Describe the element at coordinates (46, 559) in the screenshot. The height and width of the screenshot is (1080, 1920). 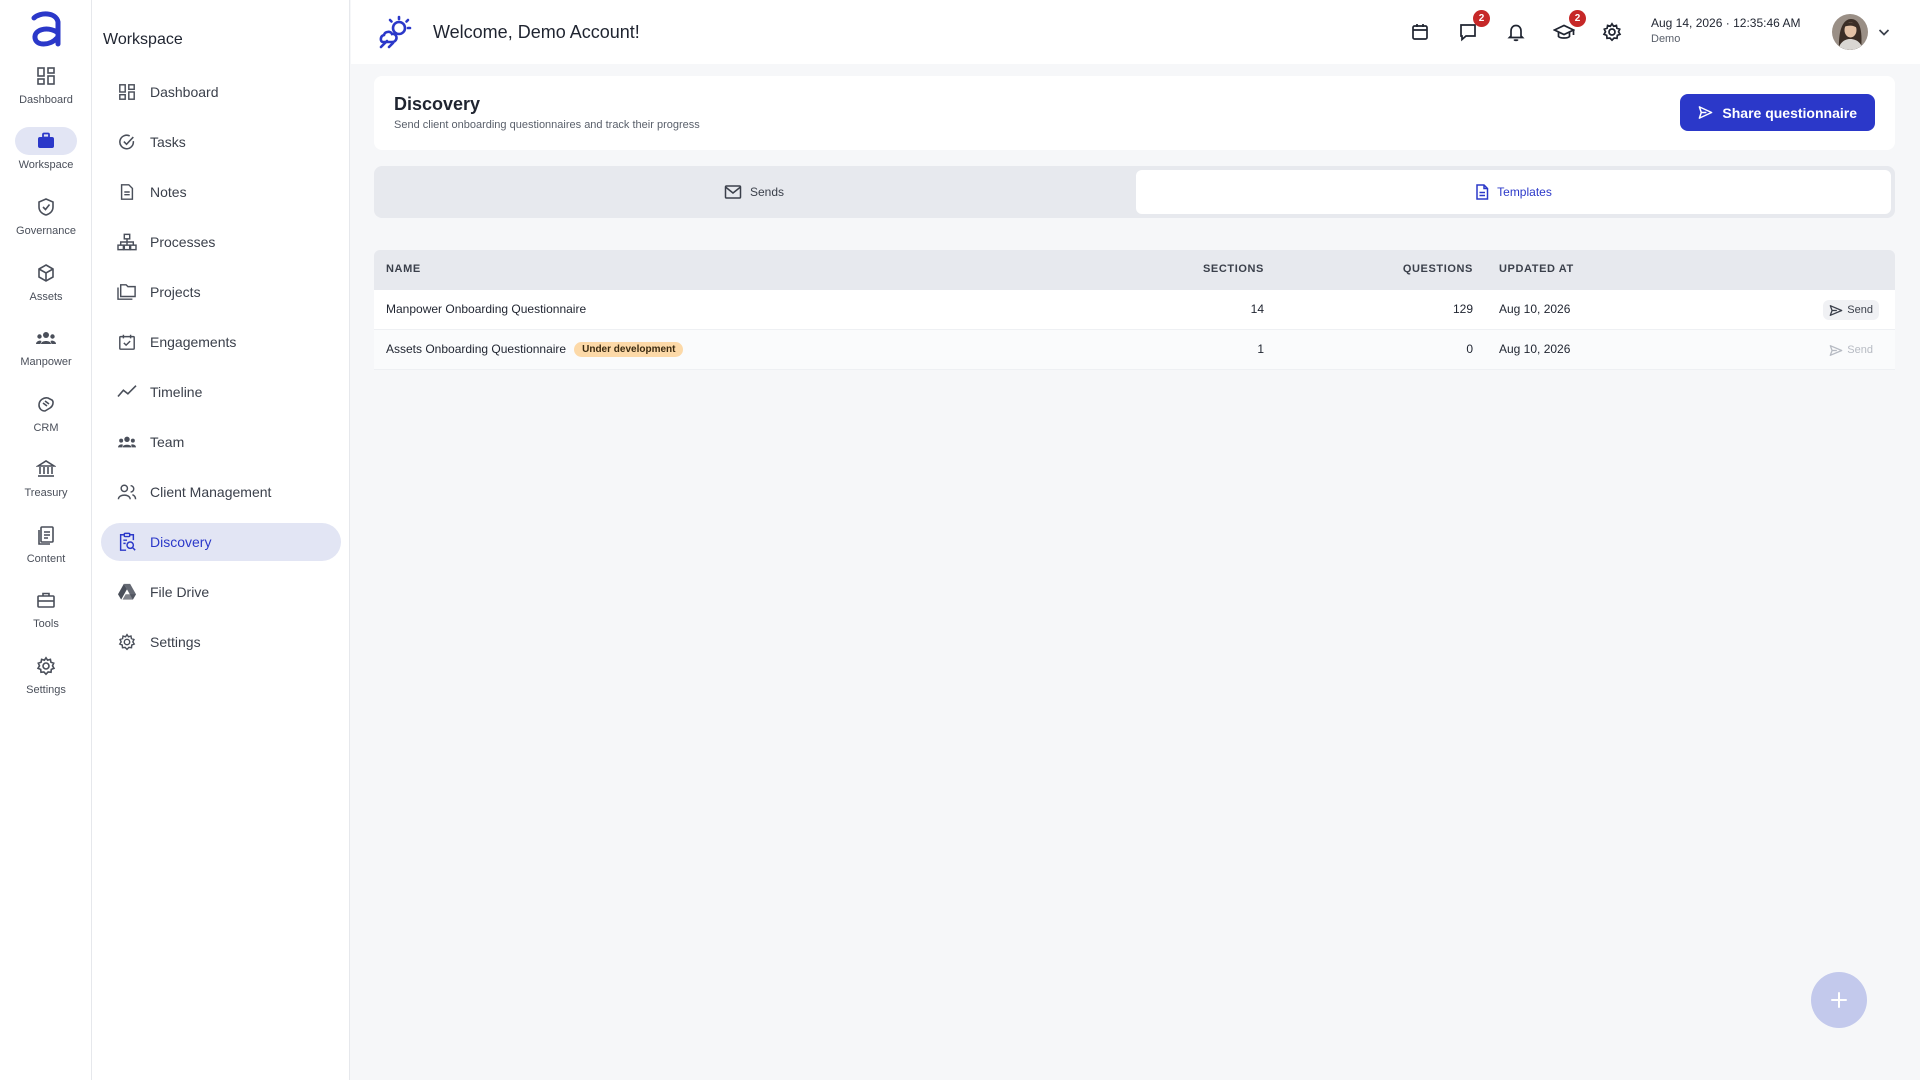
I see `rail-label: Content` at that location.